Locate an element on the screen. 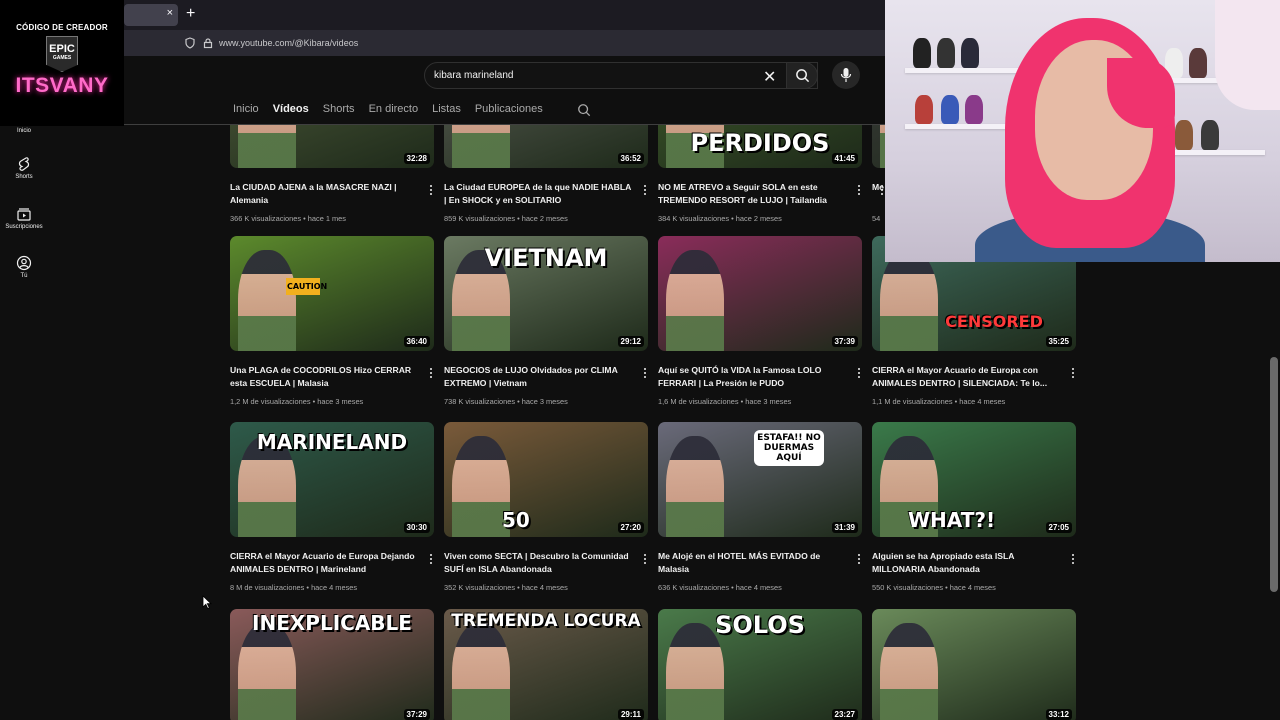 This screenshot has width=1280, height=720. video-duration: 31:39 is located at coordinates (844, 527).